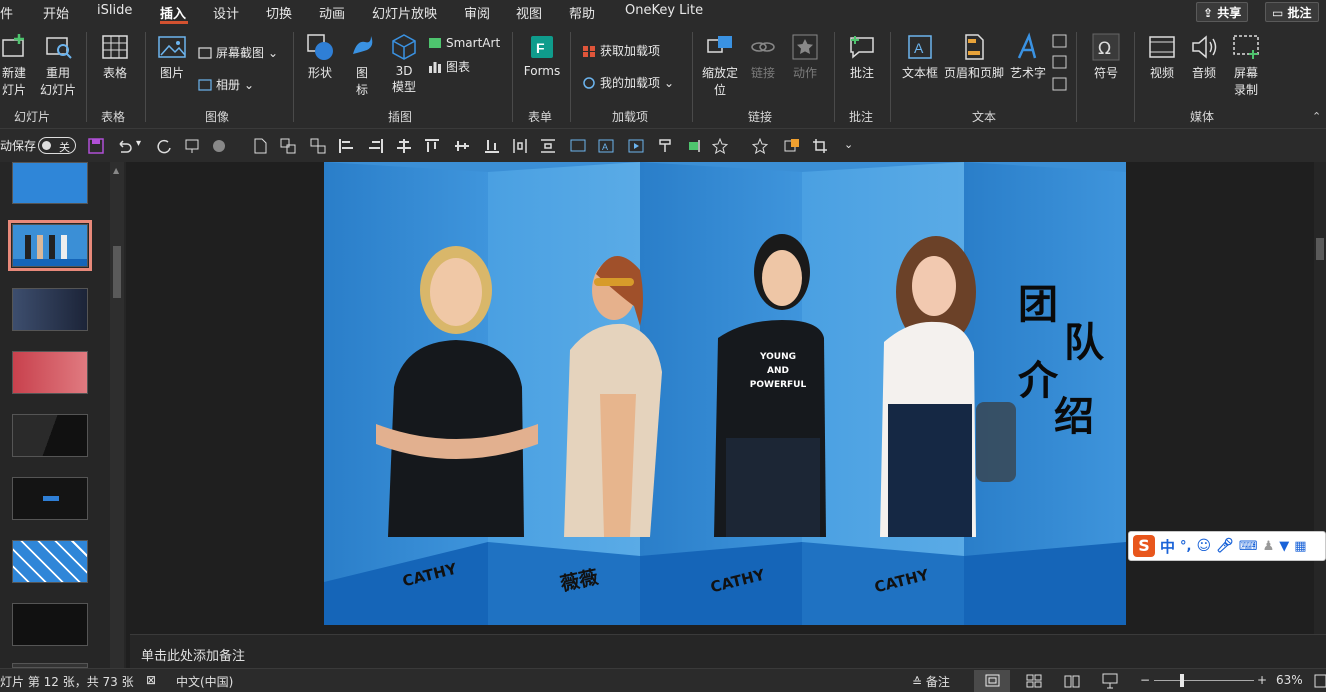 This screenshot has width=1326, height=692. Describe the element at coordinates (820, 146) in the screenshot. I see `crop-icon` at that location.